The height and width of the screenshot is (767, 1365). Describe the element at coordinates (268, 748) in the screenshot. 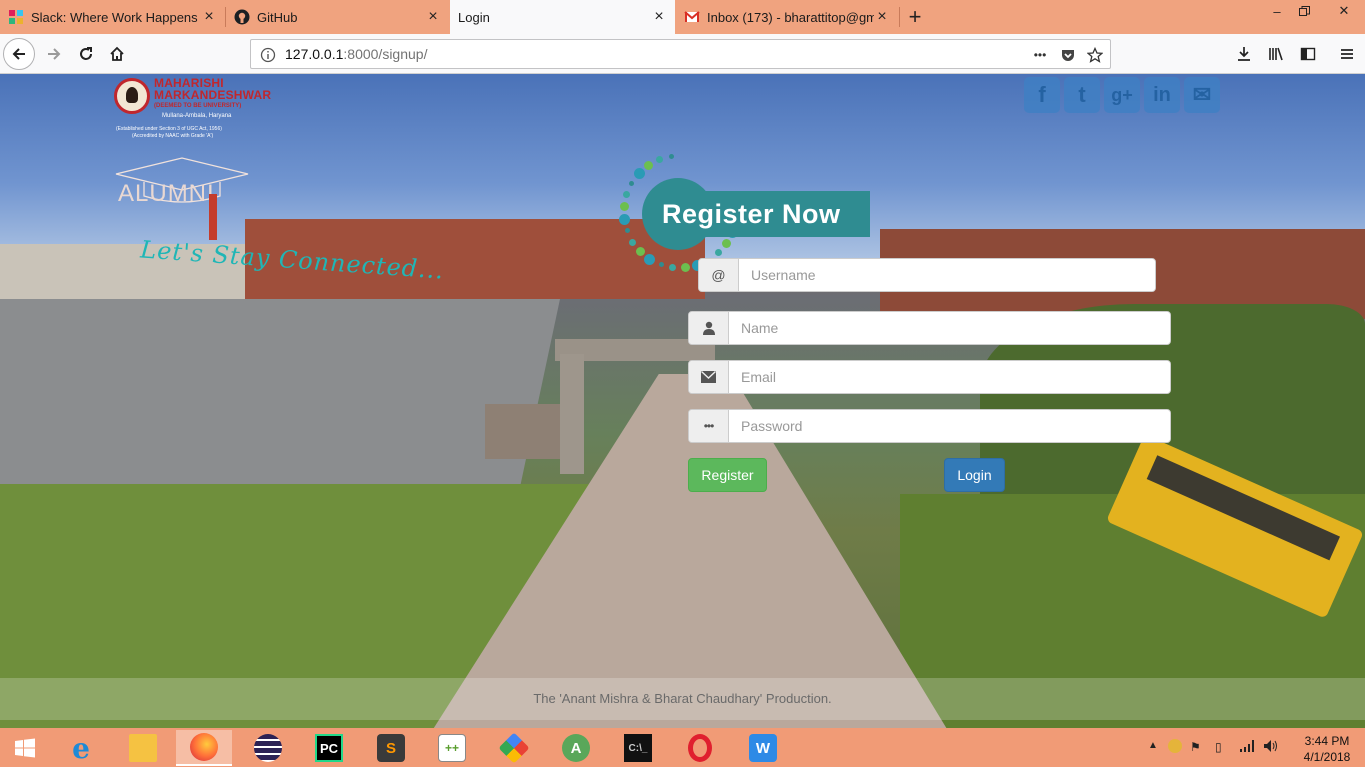

I see `eclipse-icon` at that location.